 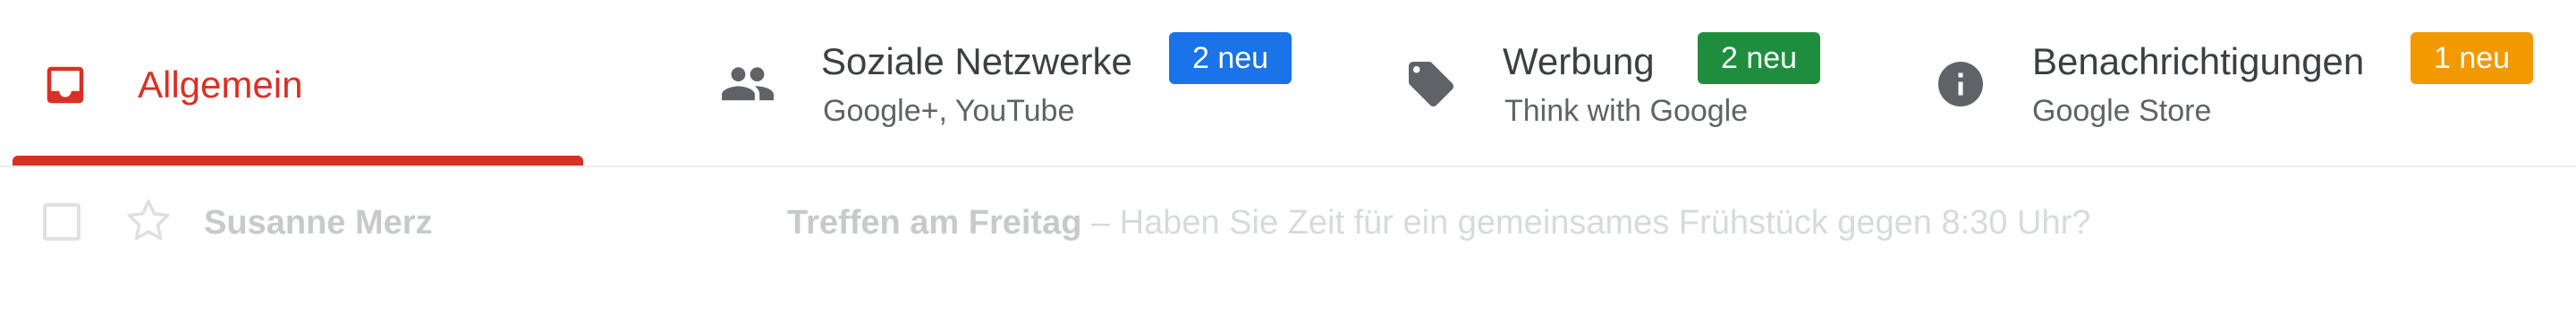 What do you see at coordinates (934, 223) in the screenshot?
I see `email-subject: Treffen am Freitag` at bounding box center [934, 223].